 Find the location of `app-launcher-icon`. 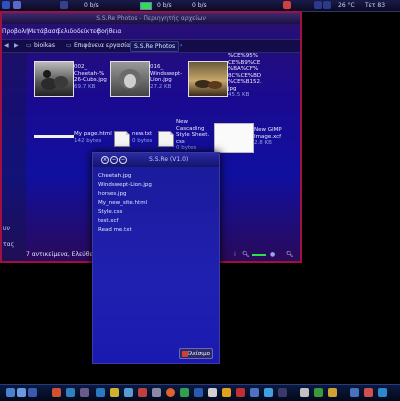

app-launcher-icon is located at coordinates (17, 5).